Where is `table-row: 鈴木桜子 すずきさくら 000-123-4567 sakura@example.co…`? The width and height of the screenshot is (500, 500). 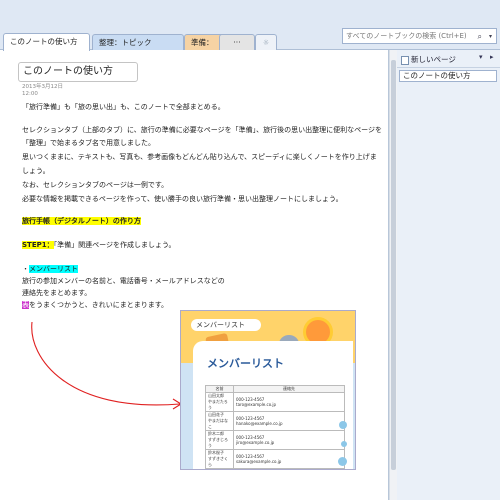
table-row: 鈴木桜子 すずきさくら 000-123-4567 sakura@example.co… is located at coordinates (275, 459).